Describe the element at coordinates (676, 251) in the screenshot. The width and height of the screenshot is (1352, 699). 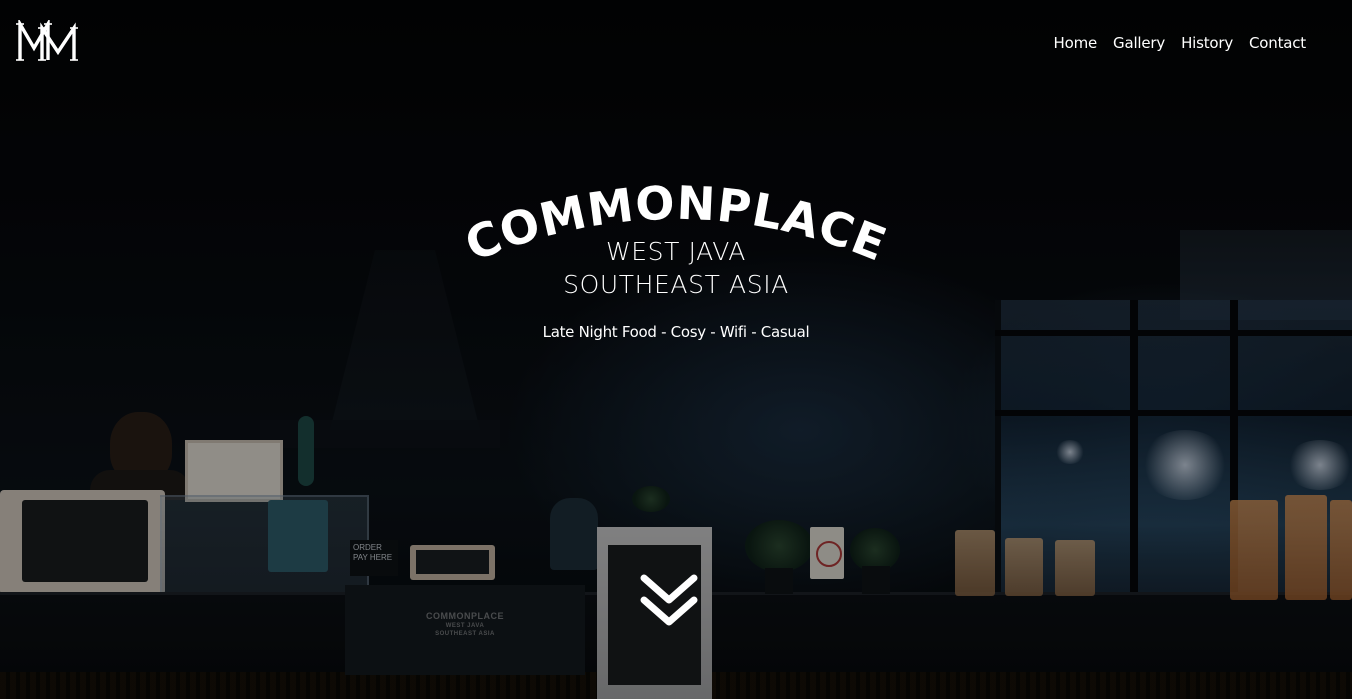
I see `hero-region: WEST JAVA` at that location.